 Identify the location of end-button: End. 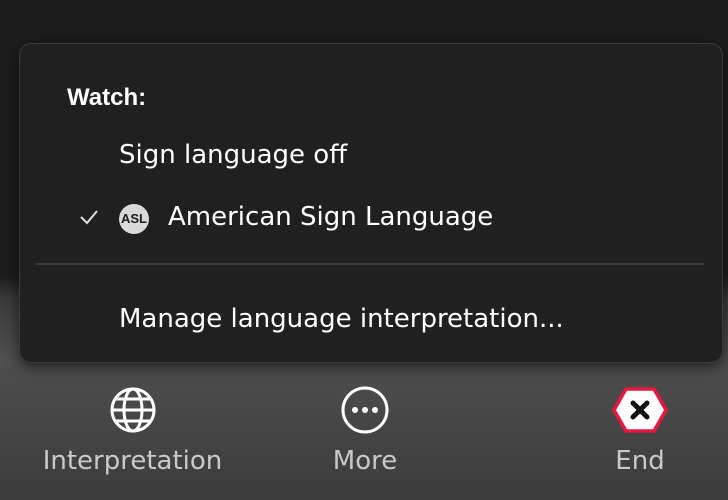
(640, 430).